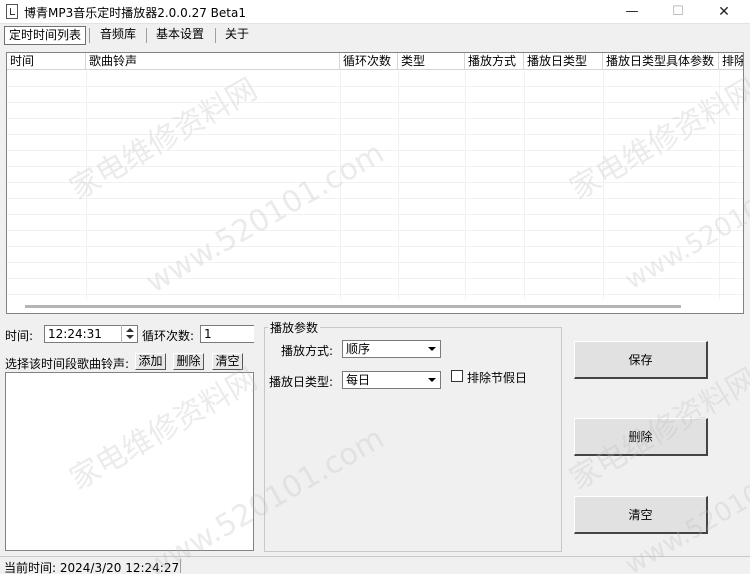  I want to click on play-mode-label: 播放方式:, so click(307, 351).